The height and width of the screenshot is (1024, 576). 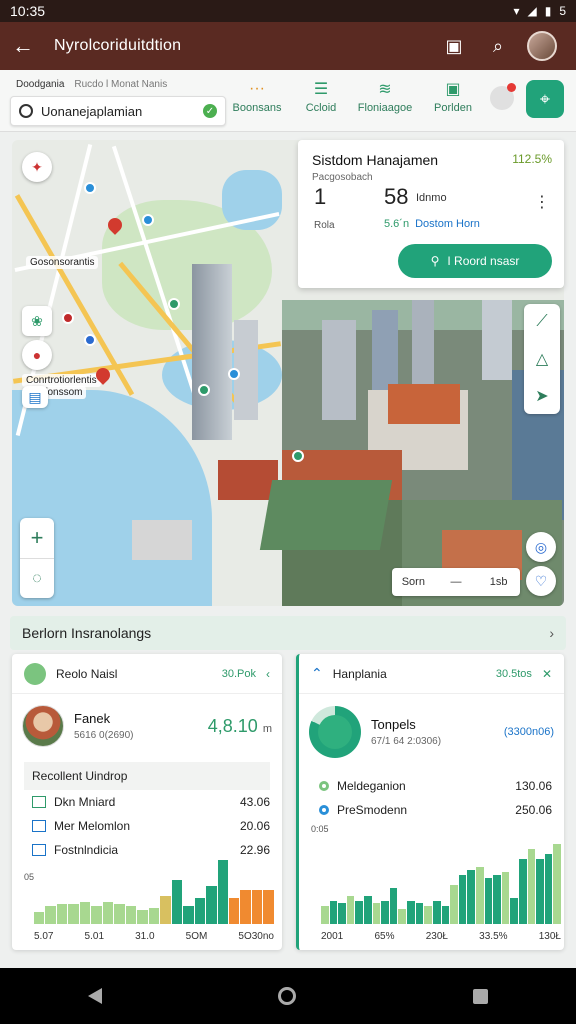 What do you see at coordinates (393, 724) in the screenshot?
I see `hero-name: Tonpels` at bounding box center [393, 724].